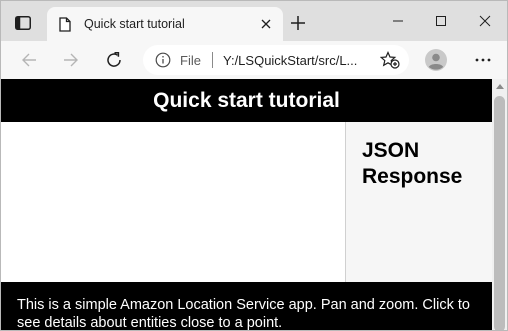 The height and width of the screenshot is (331, 508). I want to click on active-tab: Quick start tutorial, so click(165, 24).